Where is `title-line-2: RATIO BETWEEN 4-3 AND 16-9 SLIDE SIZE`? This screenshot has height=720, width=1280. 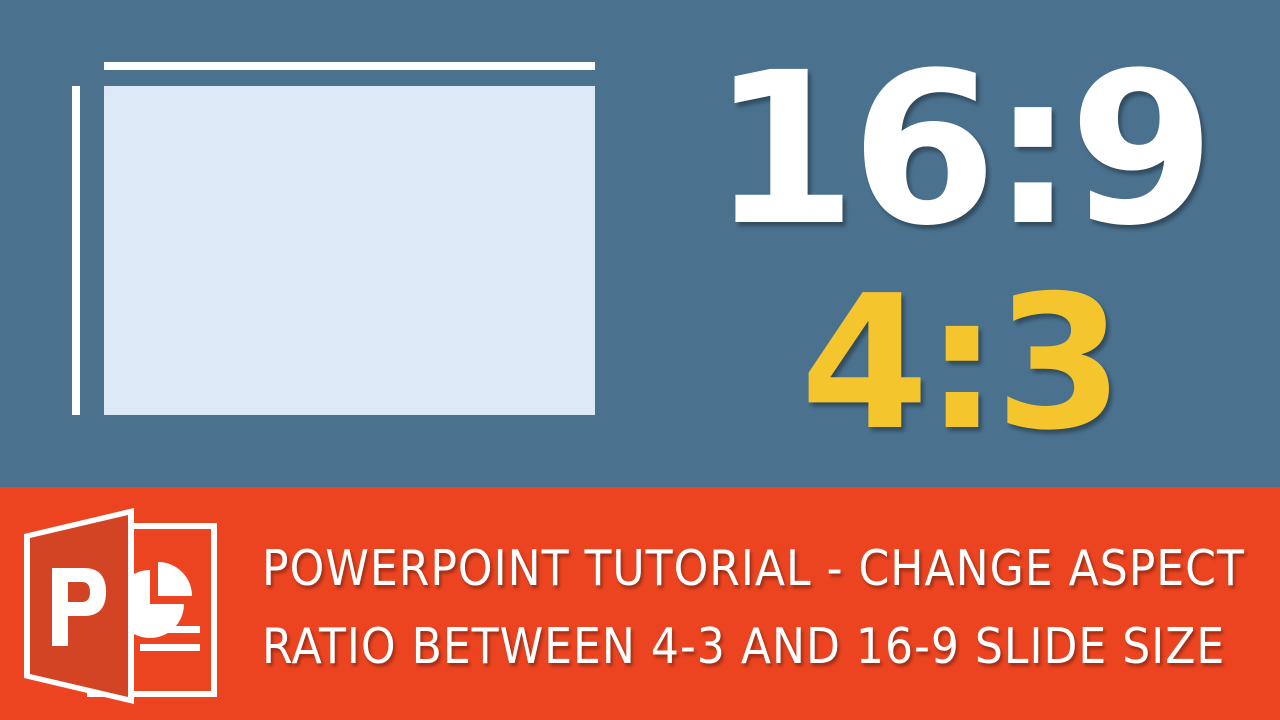
title-line-2: RATIO BETWEEN 4-3 AND 16-9 SLIDE SIZE is located at coordinates (744, 646).